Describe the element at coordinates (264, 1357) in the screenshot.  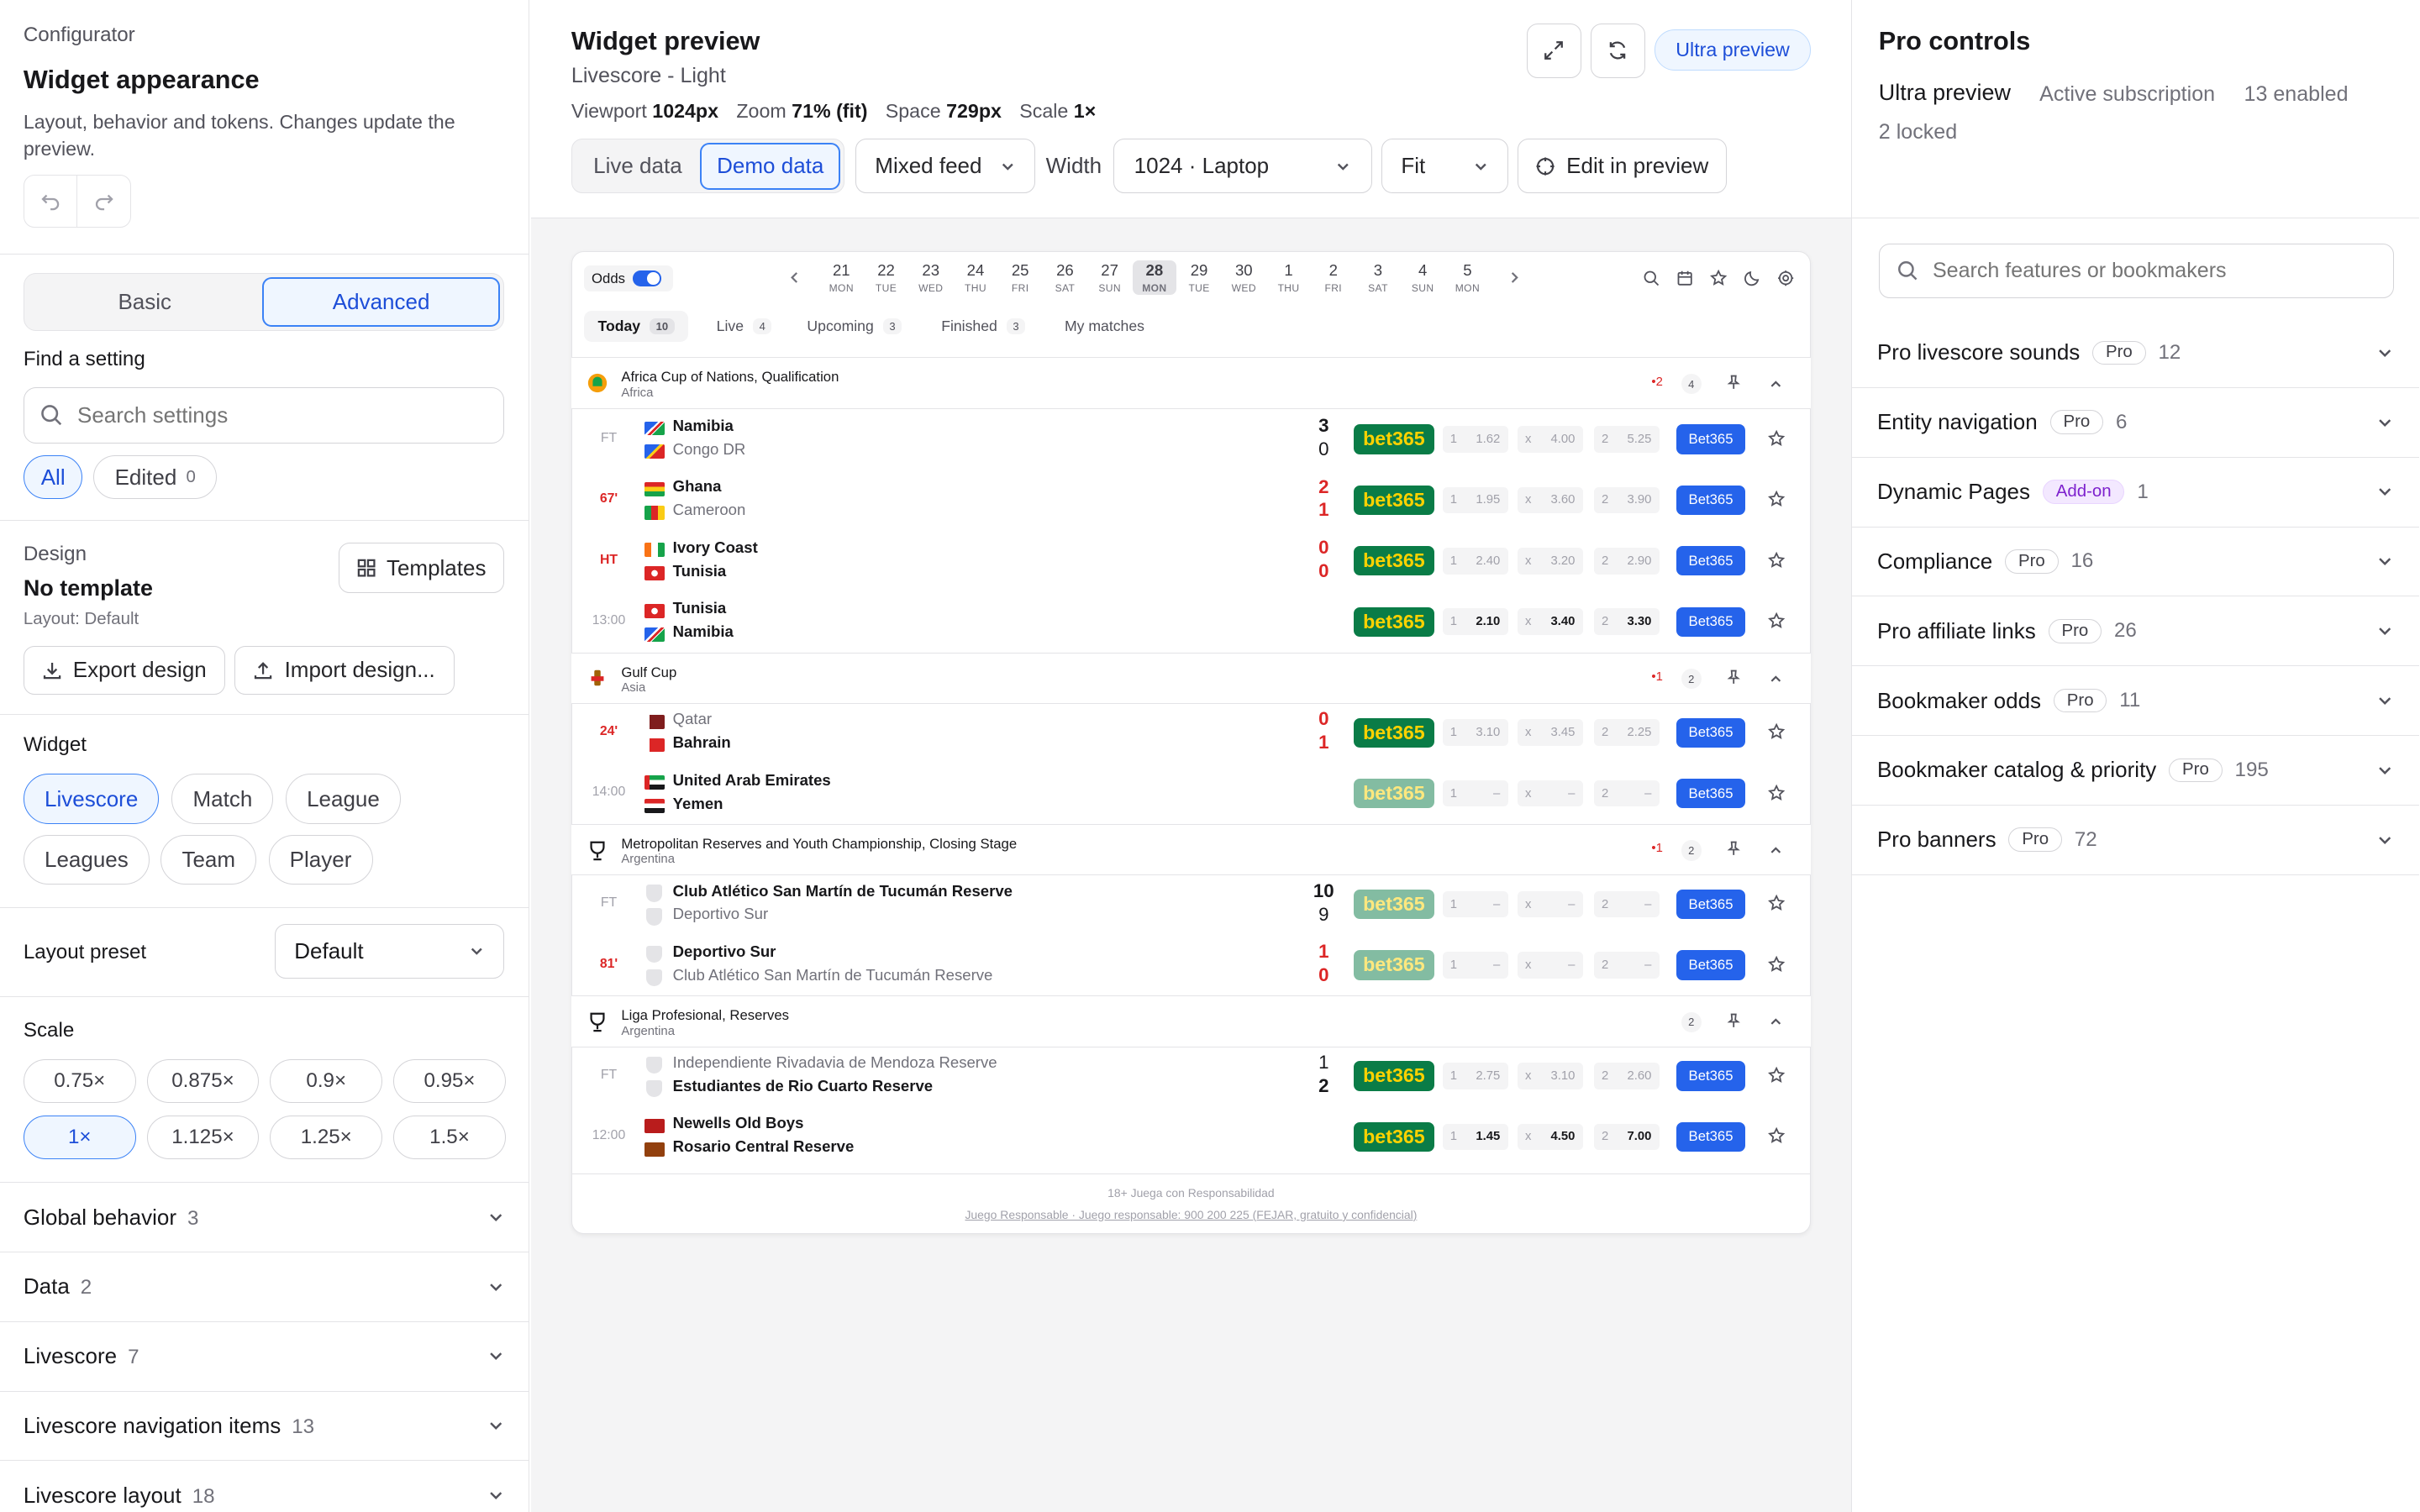
I see `settings-section: Livescore 7` at that location.